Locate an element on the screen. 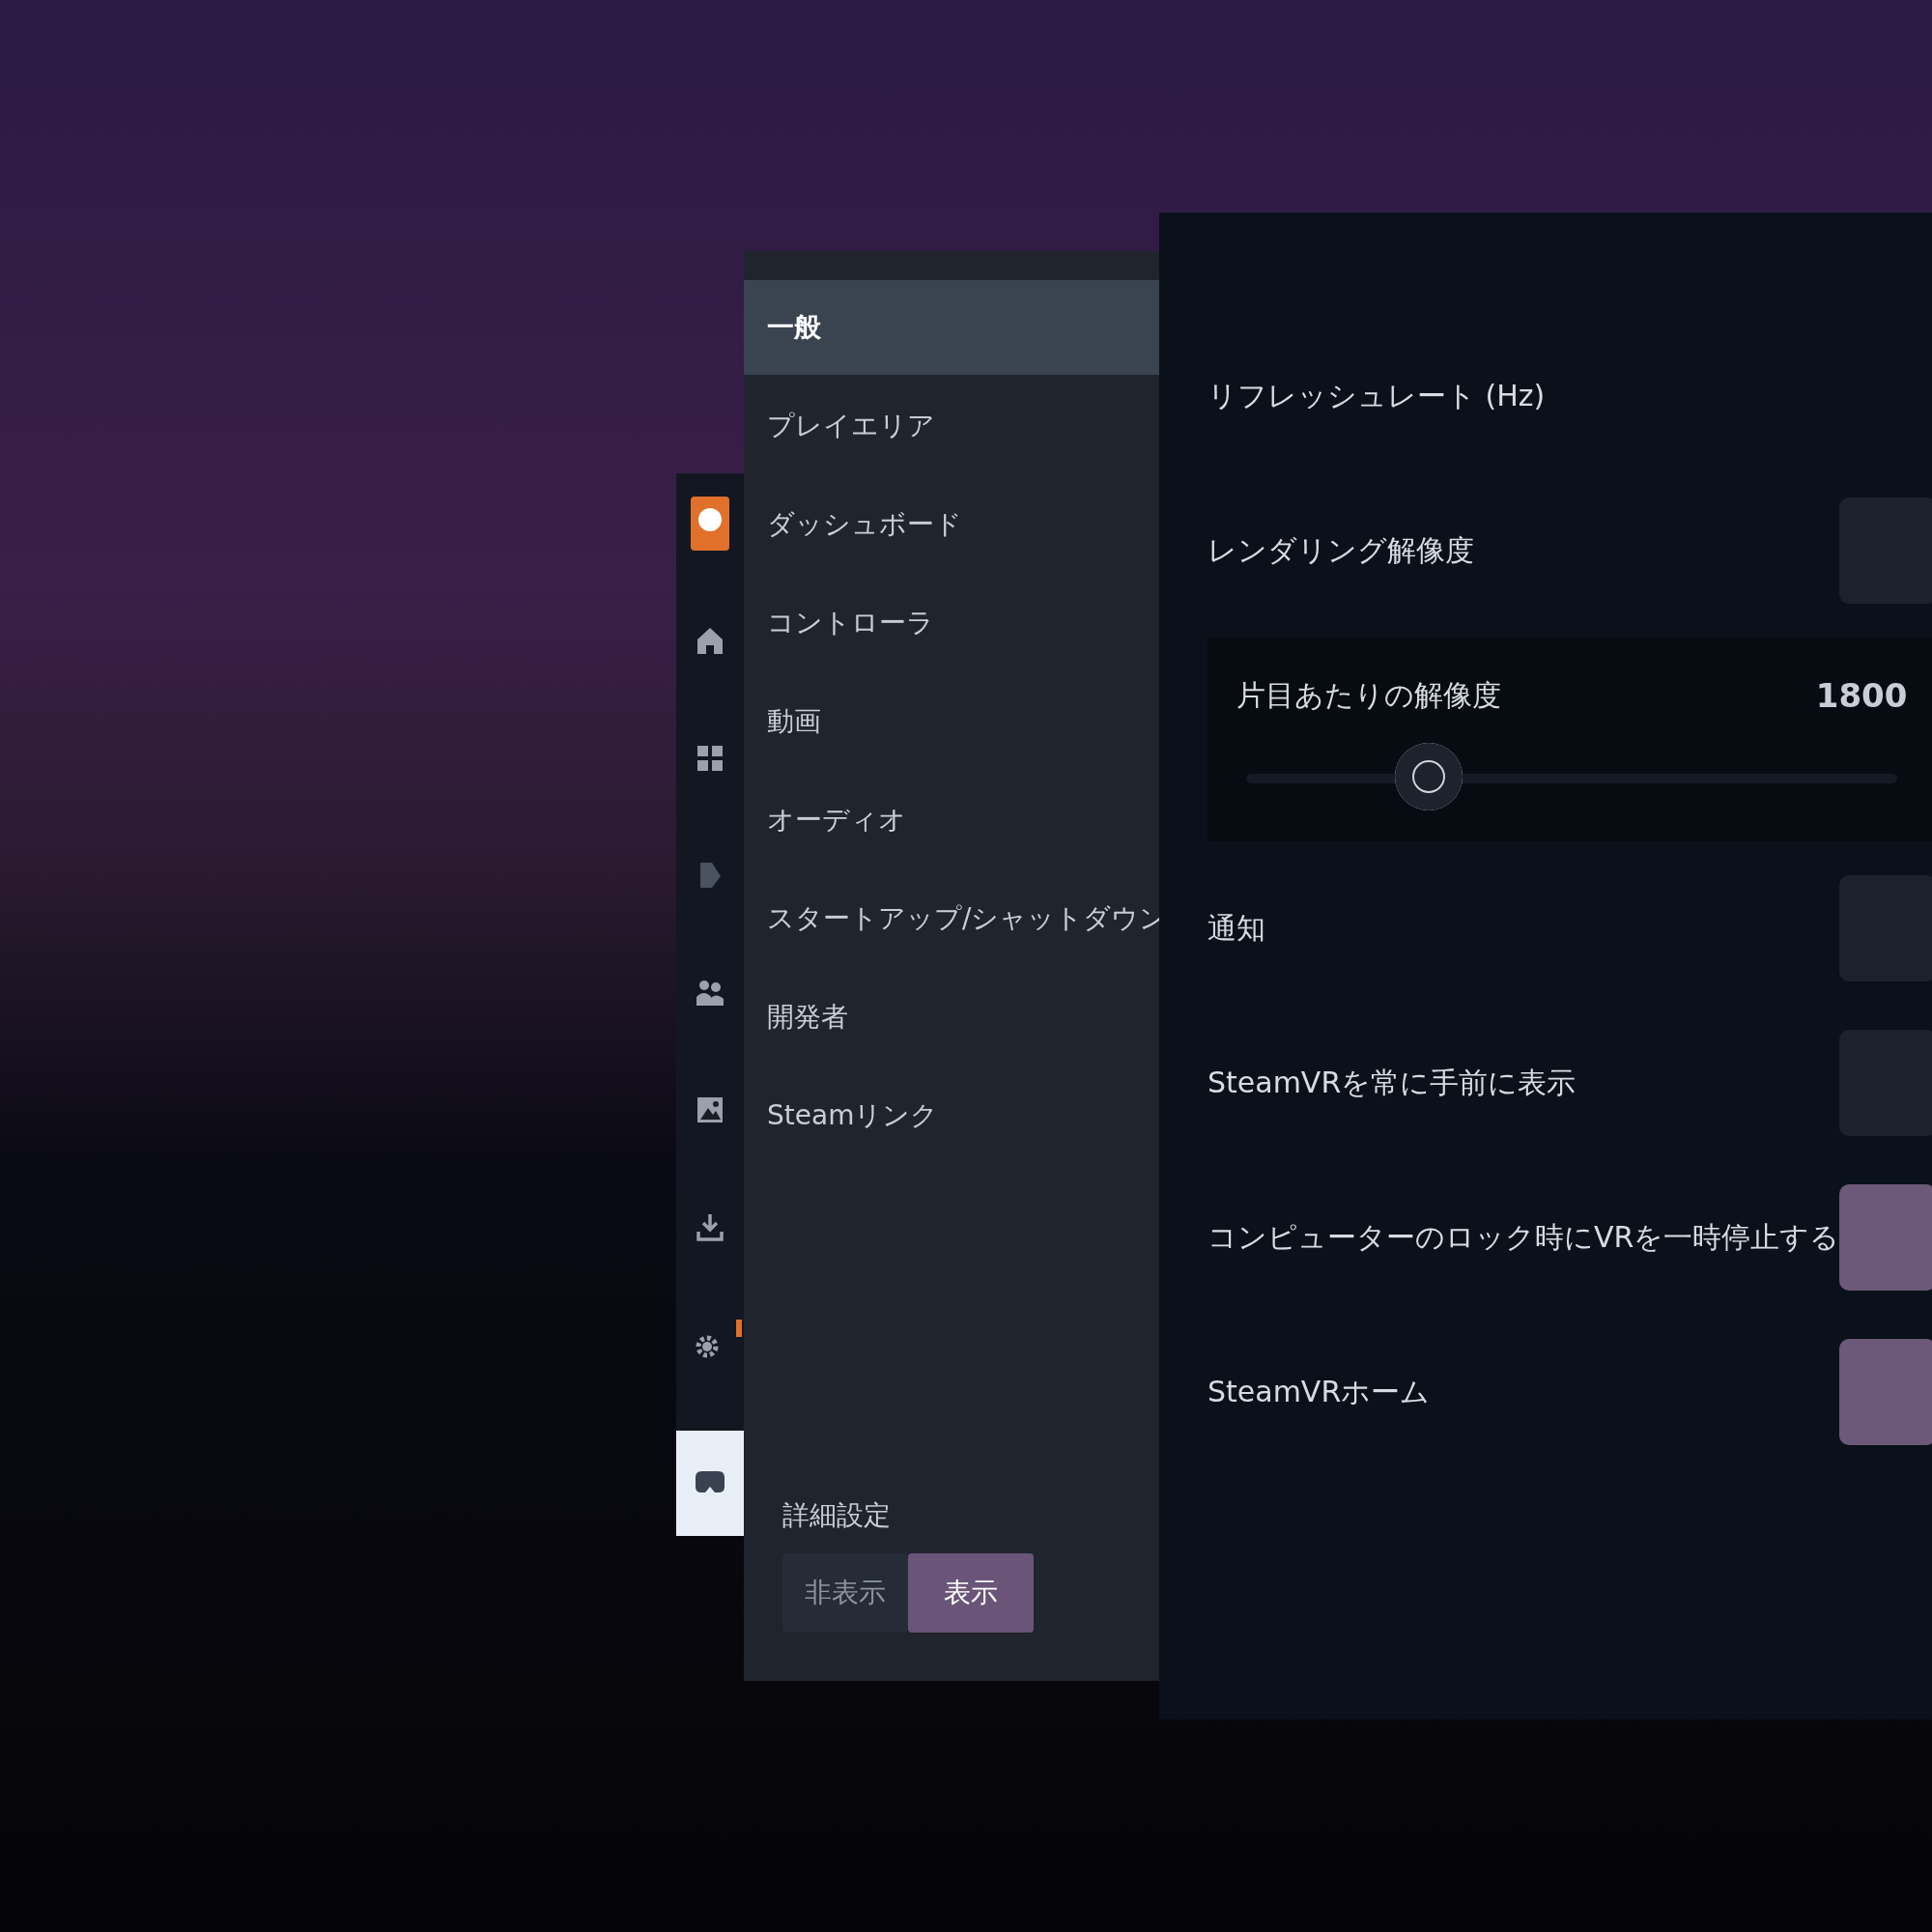  menu-item: プレイエリア is located at coordinates (951, 426).